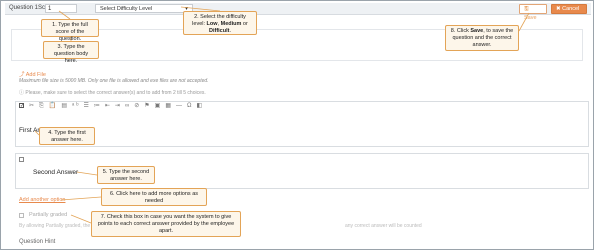 This screenshot has width=594, height=250. I want to click on cancel-label: Cancel, so click(571, 9).